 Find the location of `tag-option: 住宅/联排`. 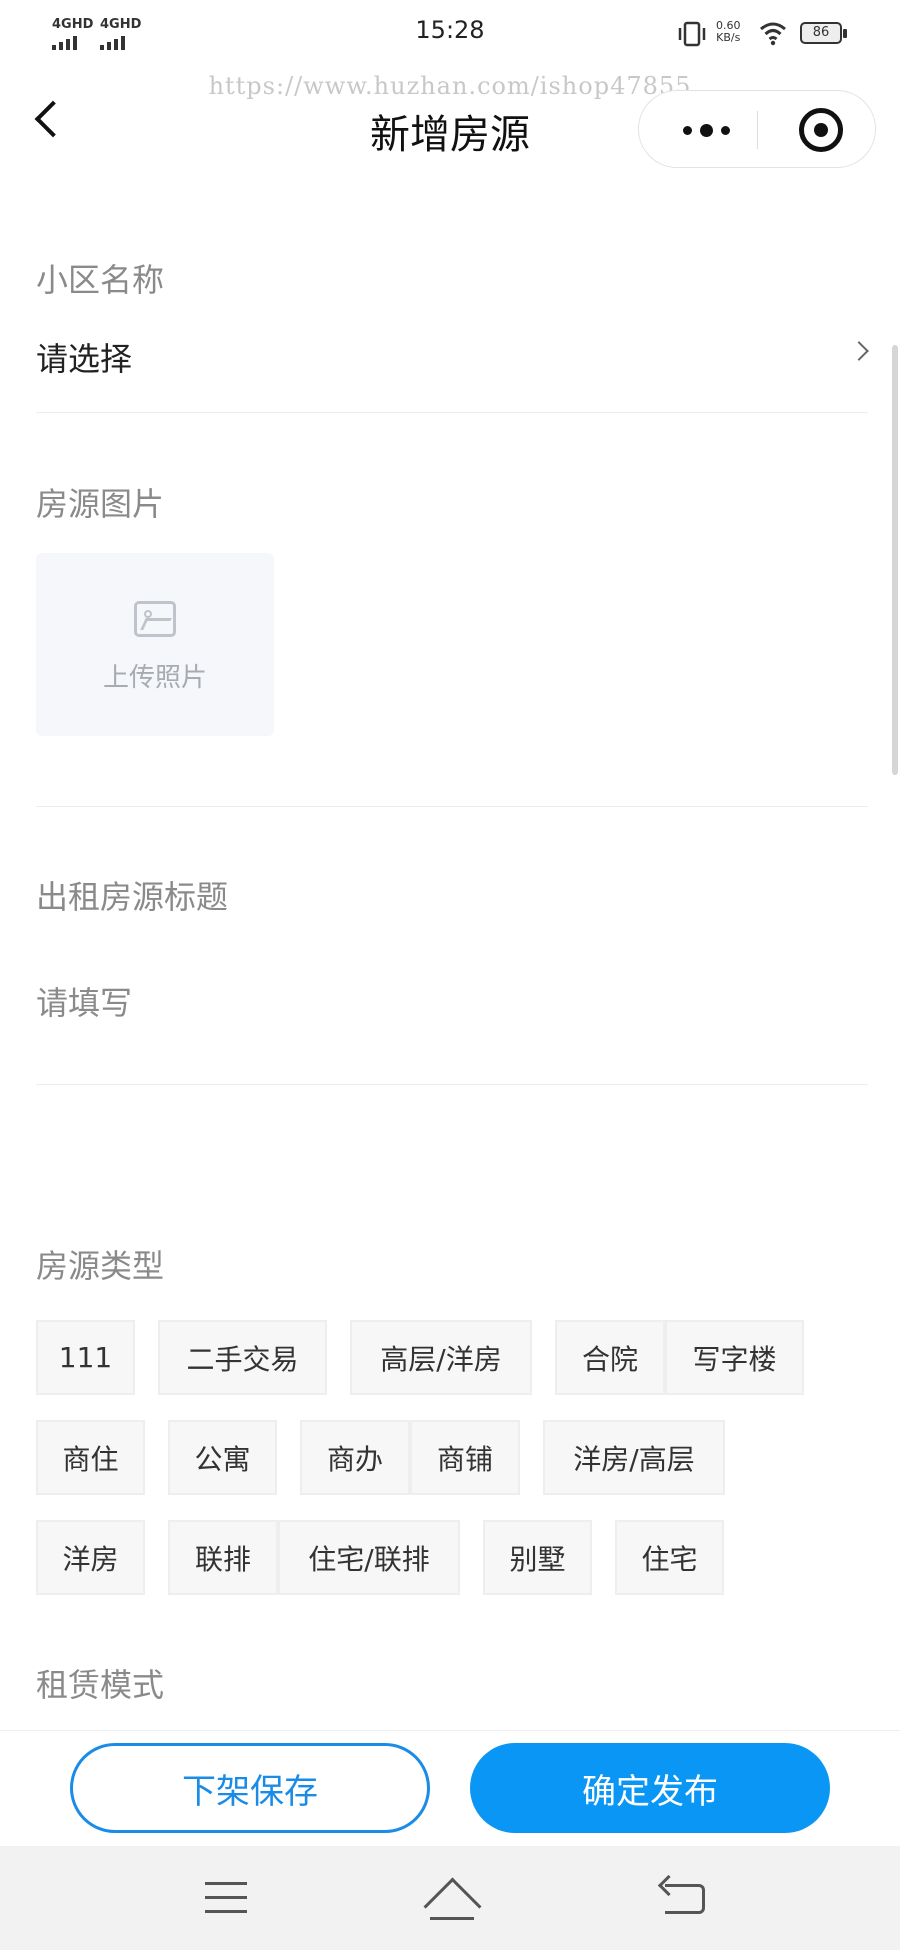

tag-option: 住宅/联排 is located at coordinates (369, 1557).